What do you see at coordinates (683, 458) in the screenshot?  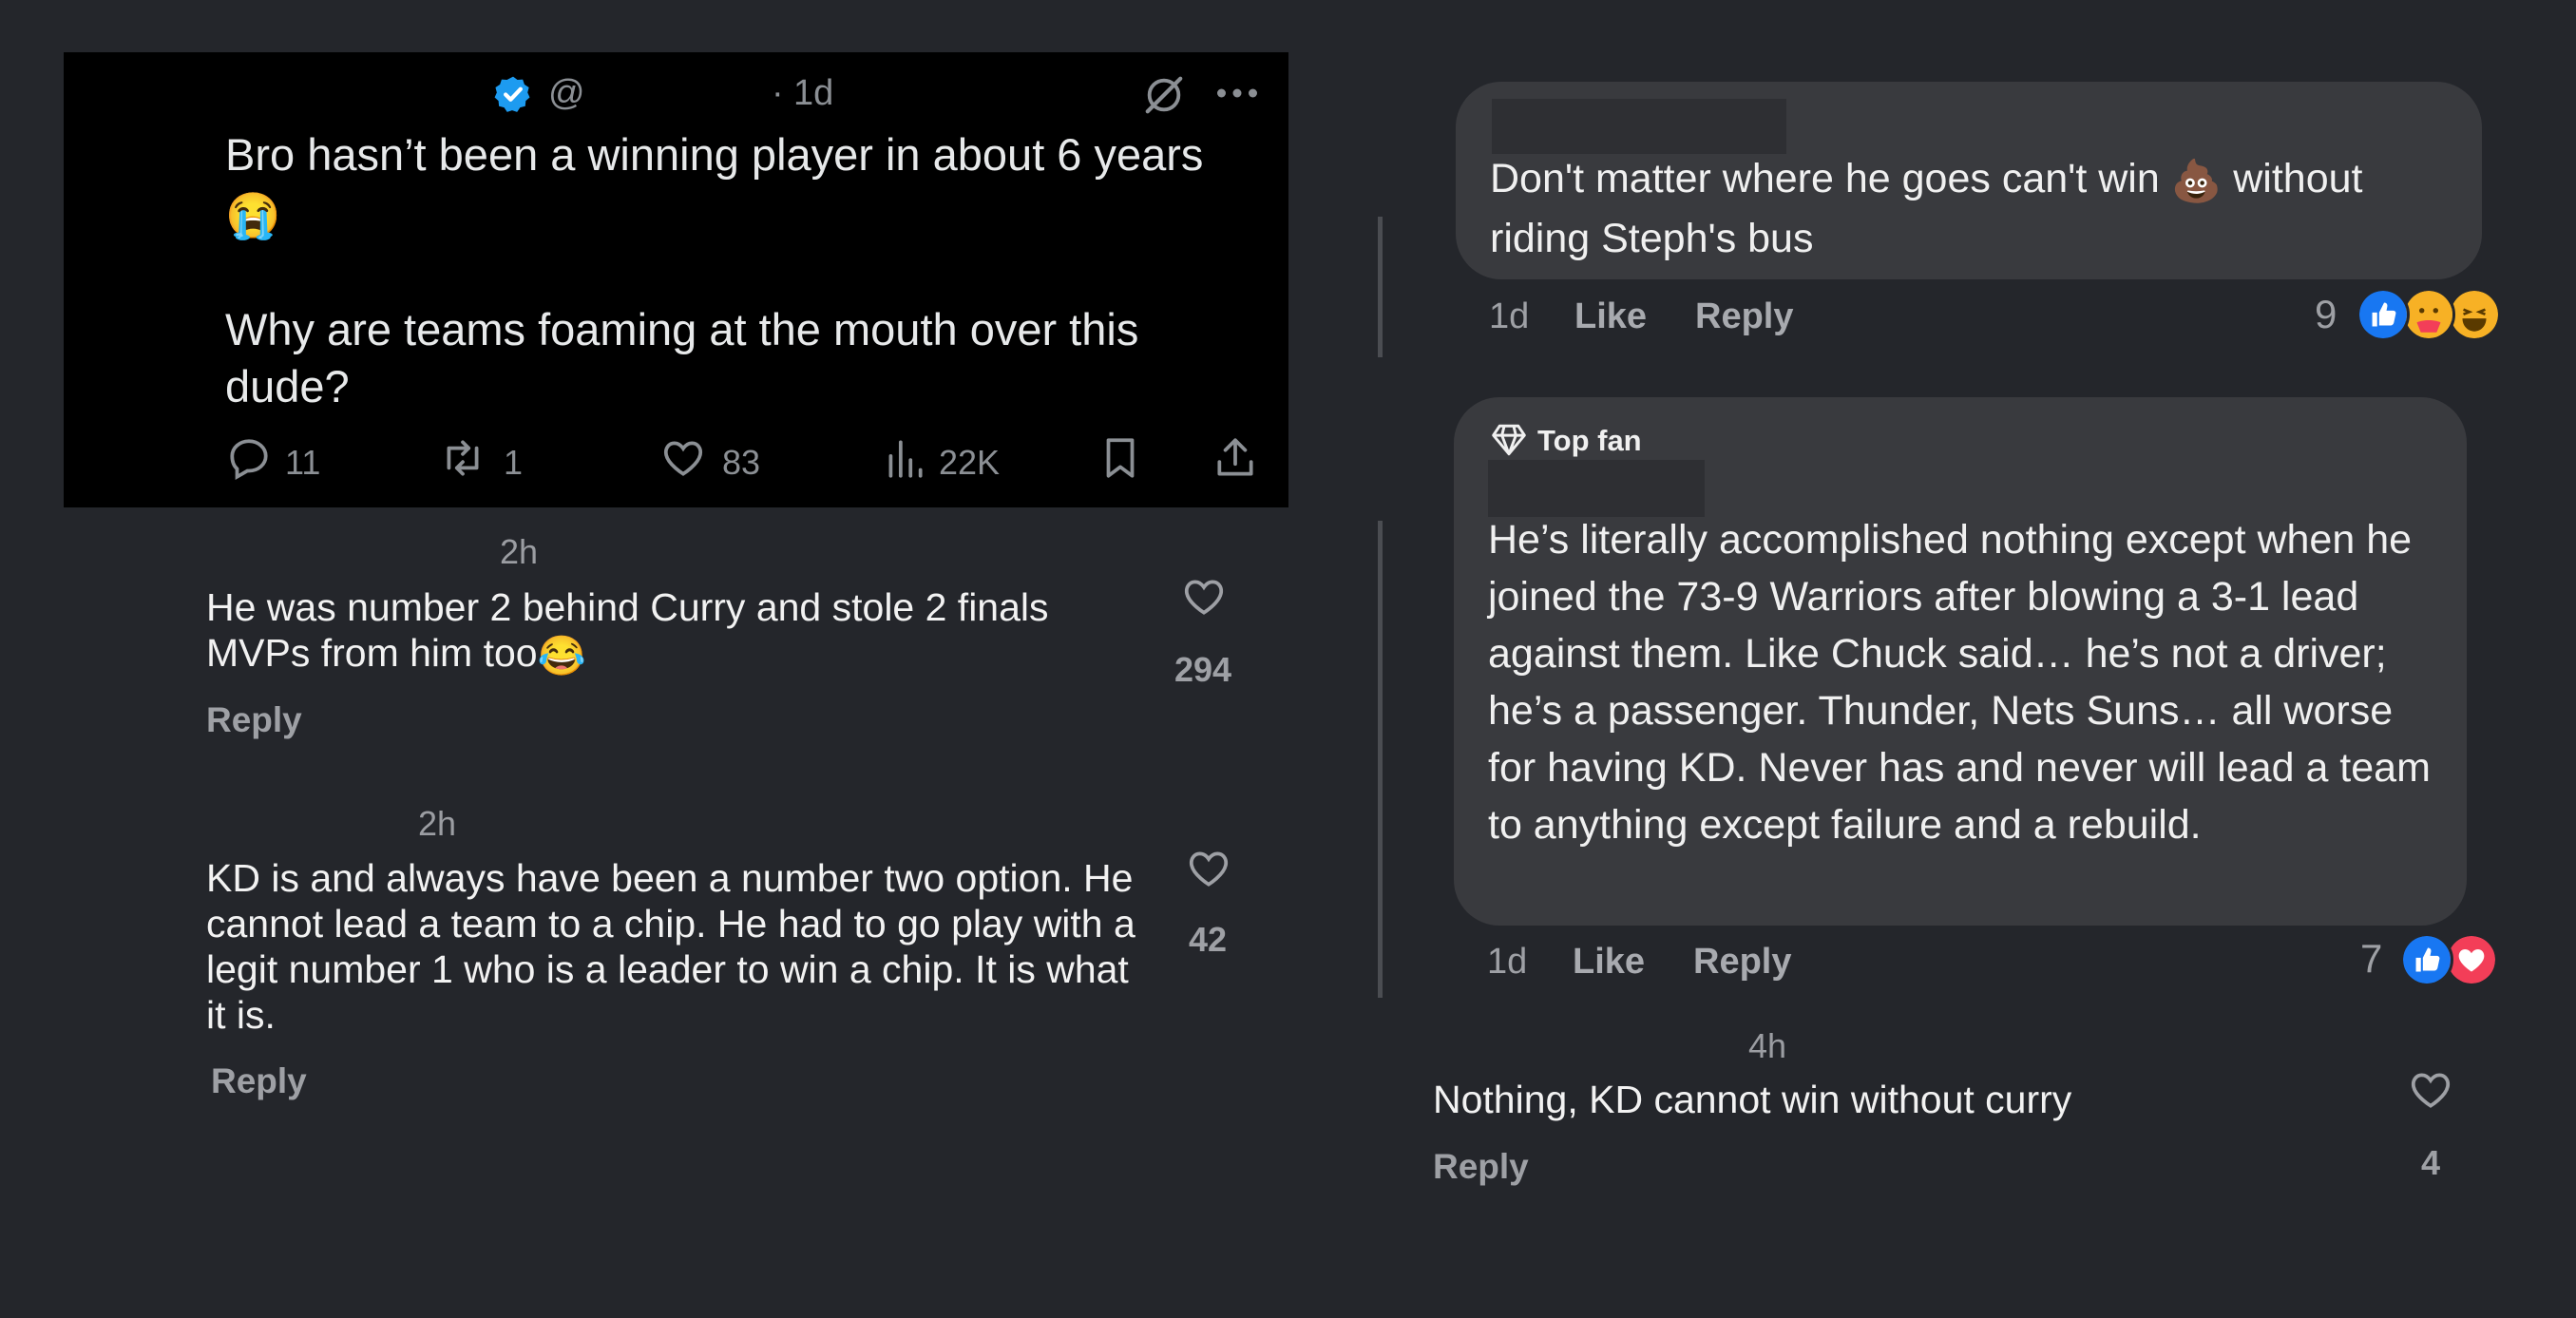 I see `like-icon` at bounding box center [683, 458].